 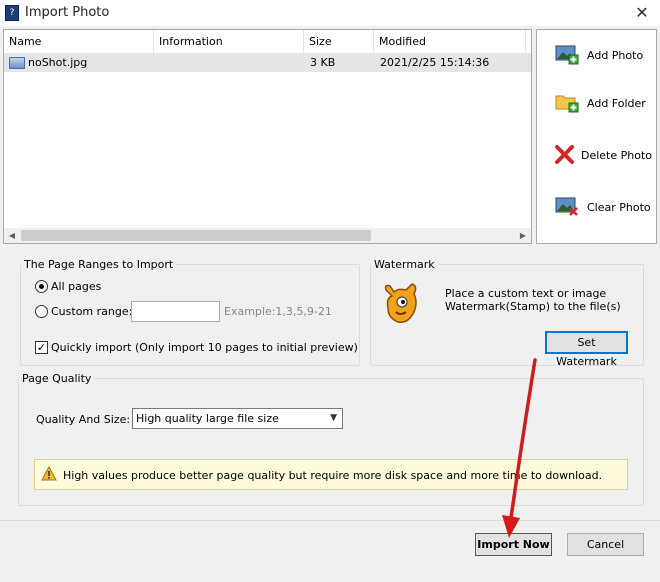 I want to click on quick-import-checkbox: ✓, so click(x=41, y=347).